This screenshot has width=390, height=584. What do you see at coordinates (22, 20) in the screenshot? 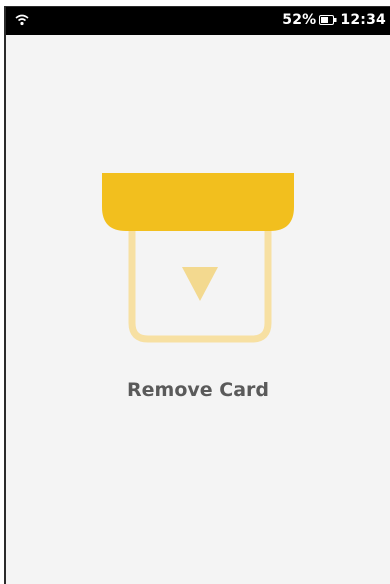
I see `wifi-icon` at bounding box center [22, 20].